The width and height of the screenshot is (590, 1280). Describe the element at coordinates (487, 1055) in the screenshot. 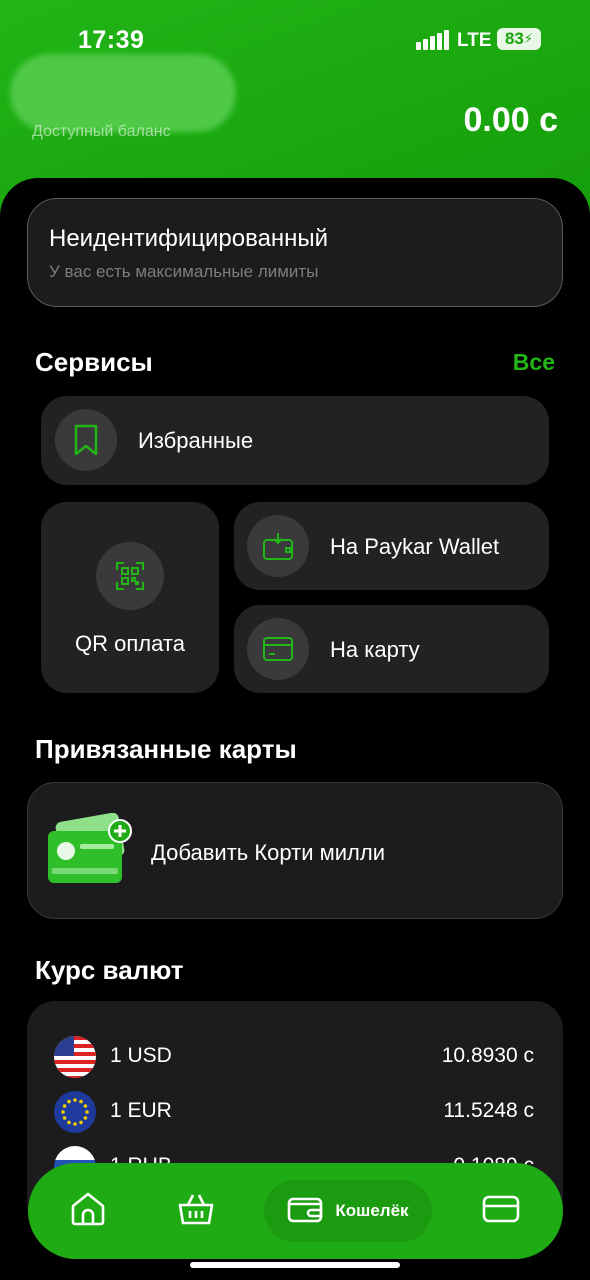

I see `rate-value: 10.8930 с` at that location.